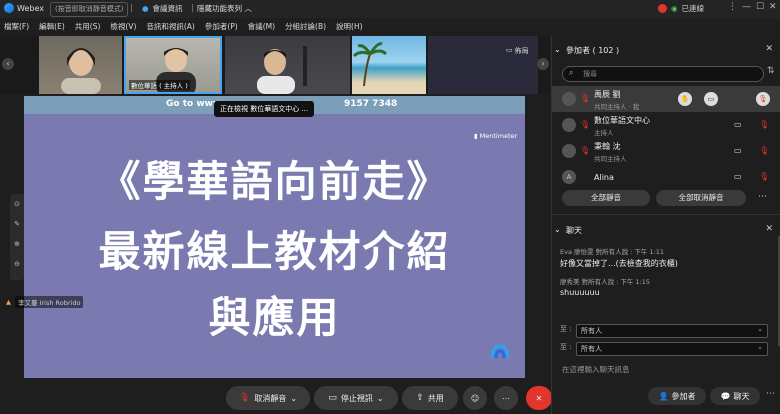 Image resolution: width=780 pixels, height=414 pixels. Describe the element at coordinates (52, 27) in the screenshot. I see `menu-edit: 編輯(E)` at that location.